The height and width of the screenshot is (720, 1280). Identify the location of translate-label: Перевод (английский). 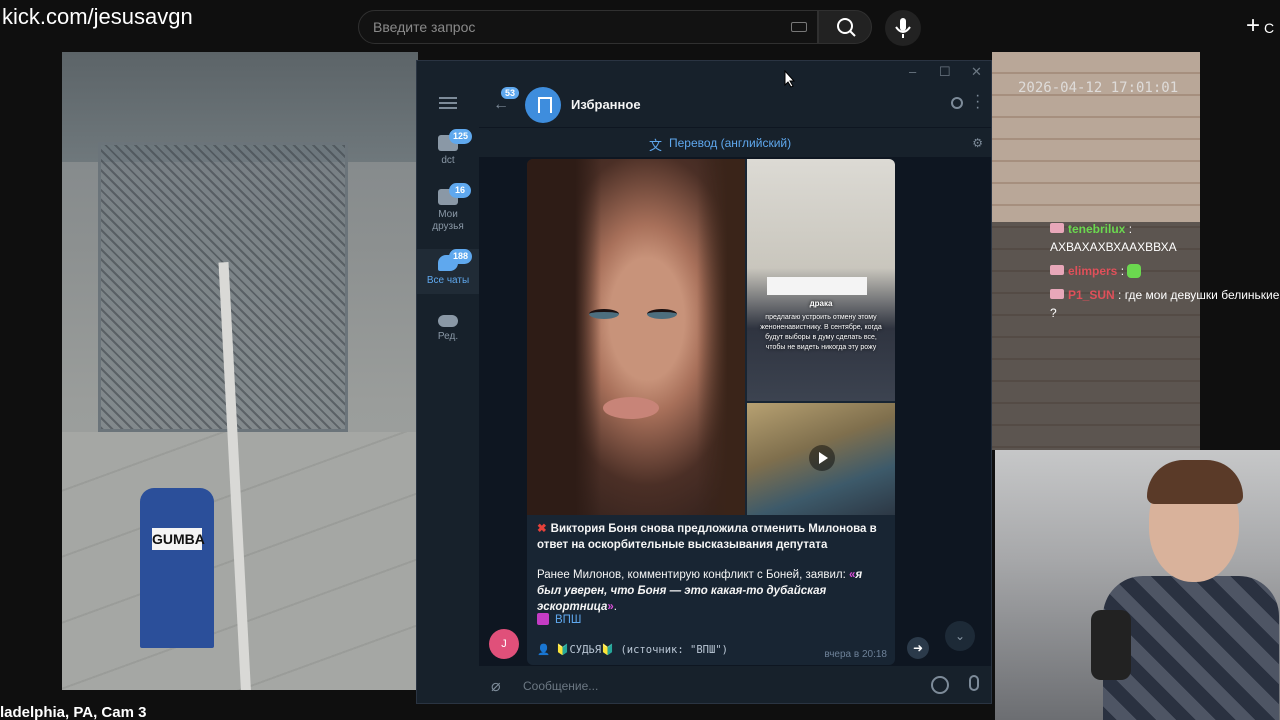
(730, 143).